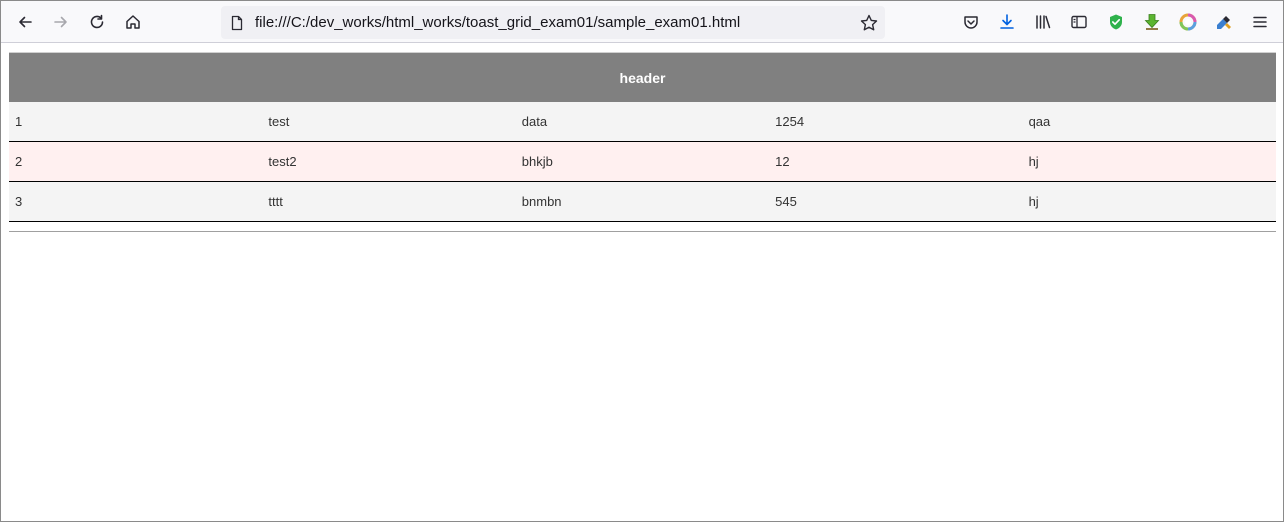  What do you see at coordinates (135, 161) in the screenshot?
I see `grid-cell: 2` at bounding box center [135, 161].